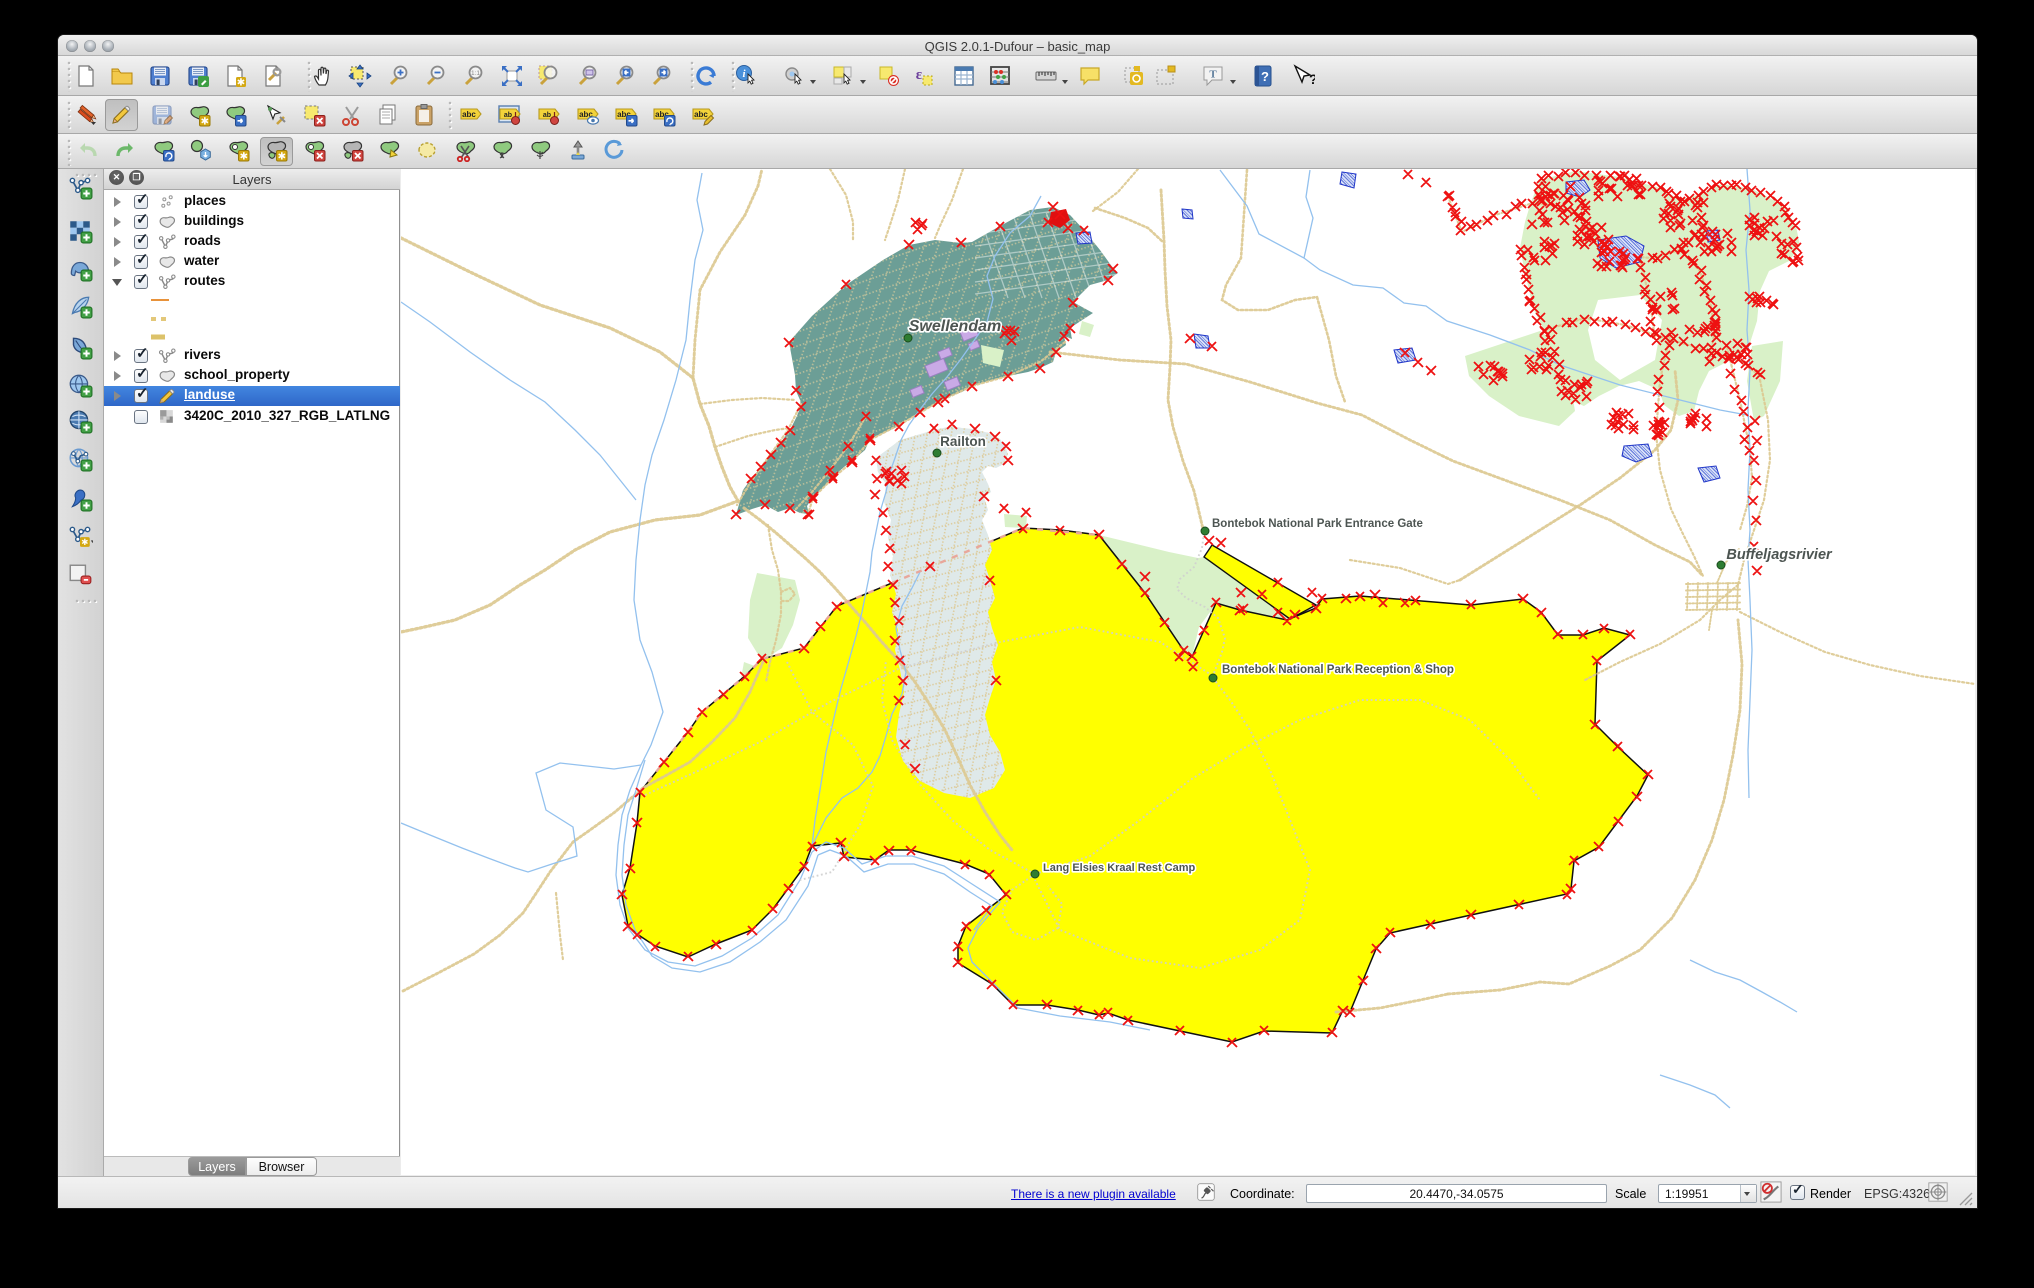  What do you see at coordinates (475, 73) in the screenshot?
I see `svg-text: 1:1` at bounding box center [475, 73].